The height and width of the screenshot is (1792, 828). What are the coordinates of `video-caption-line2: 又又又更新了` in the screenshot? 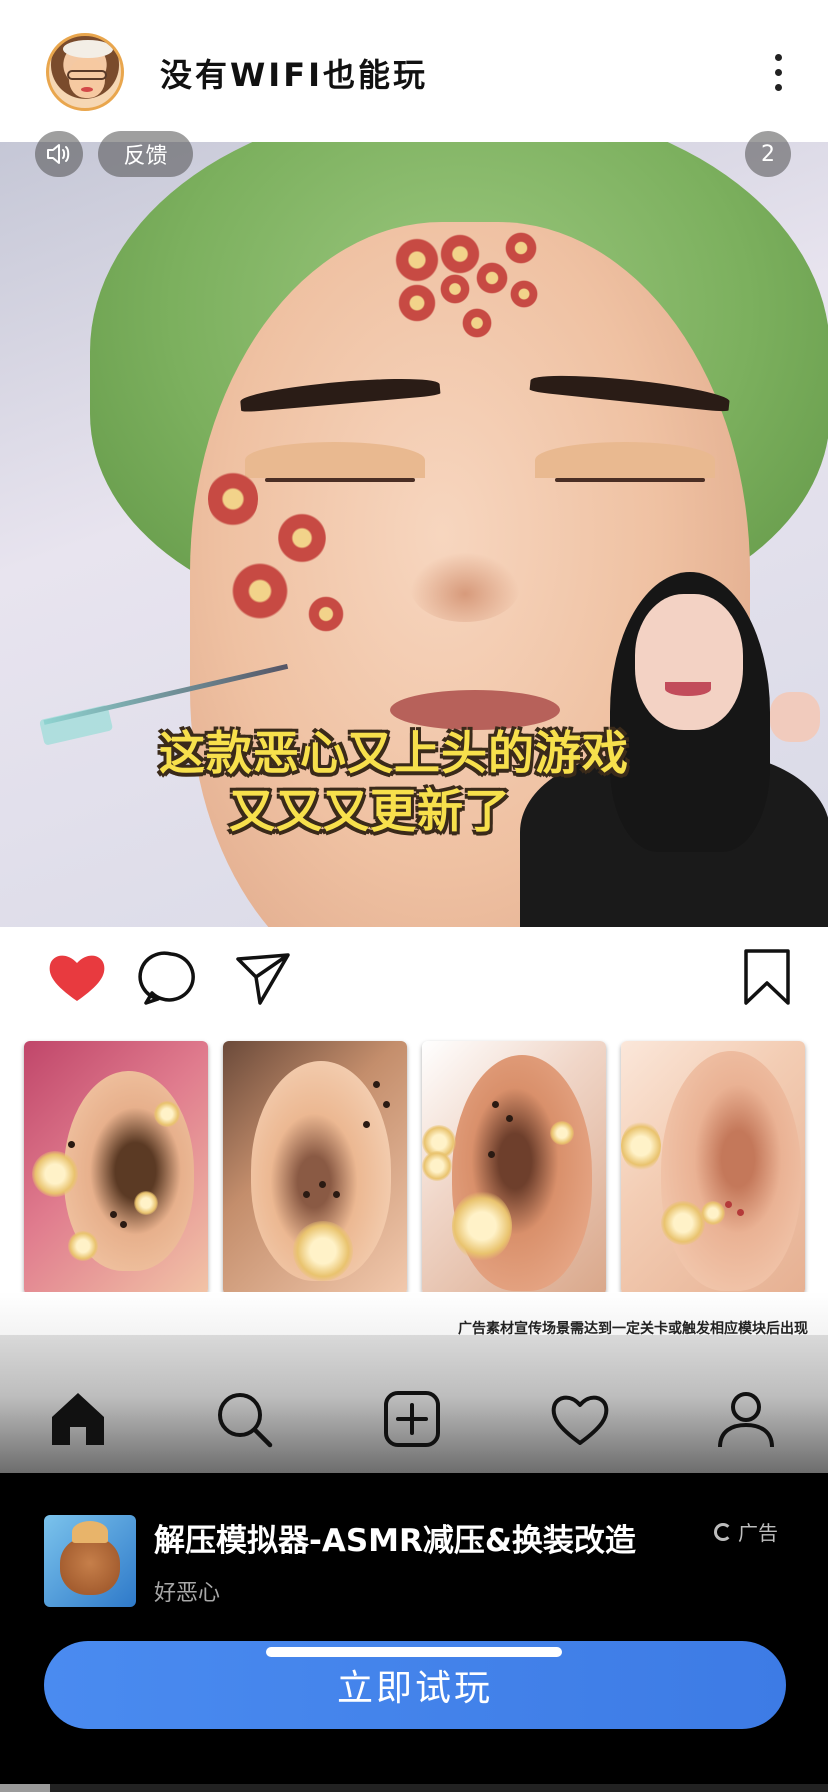 It's located at (370, 811).